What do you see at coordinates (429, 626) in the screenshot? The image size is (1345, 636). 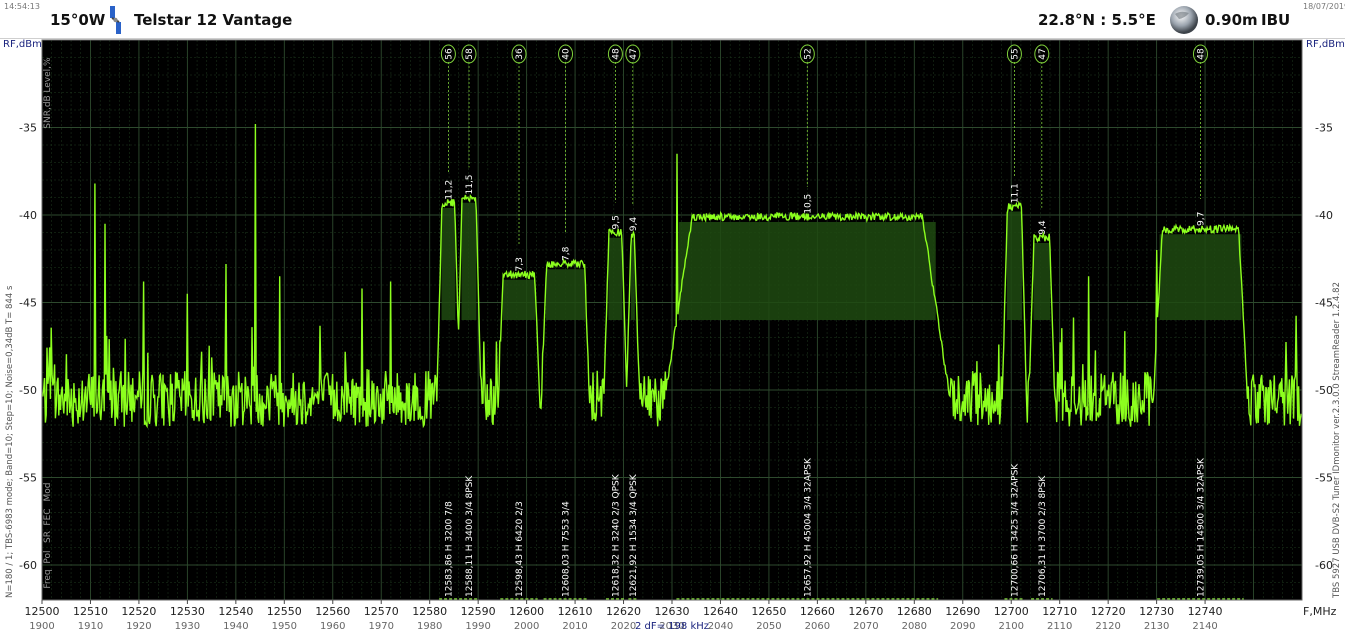 I see `if-tick-label: 1980` at bounding box center [429, 626].